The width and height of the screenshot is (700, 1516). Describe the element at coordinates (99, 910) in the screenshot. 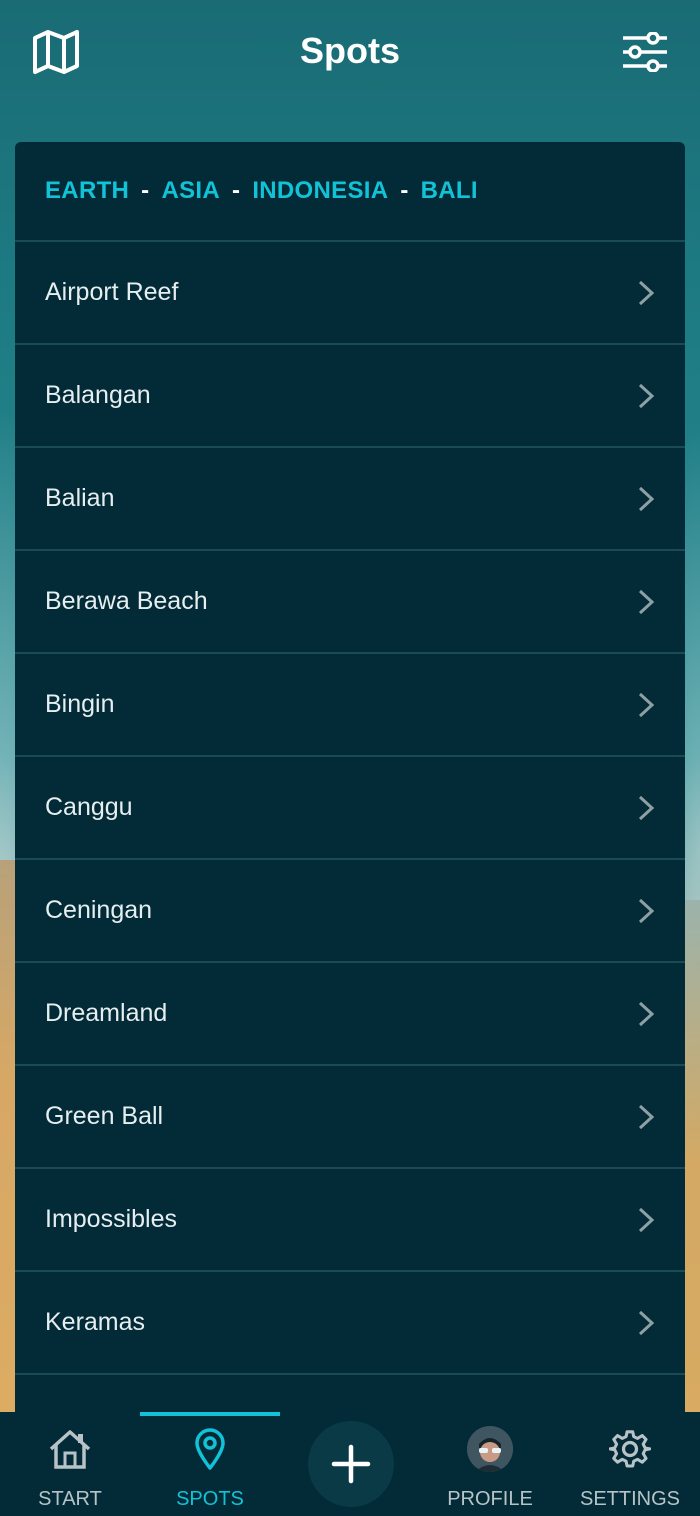

I see `spot-name: Ceningan` at that location.